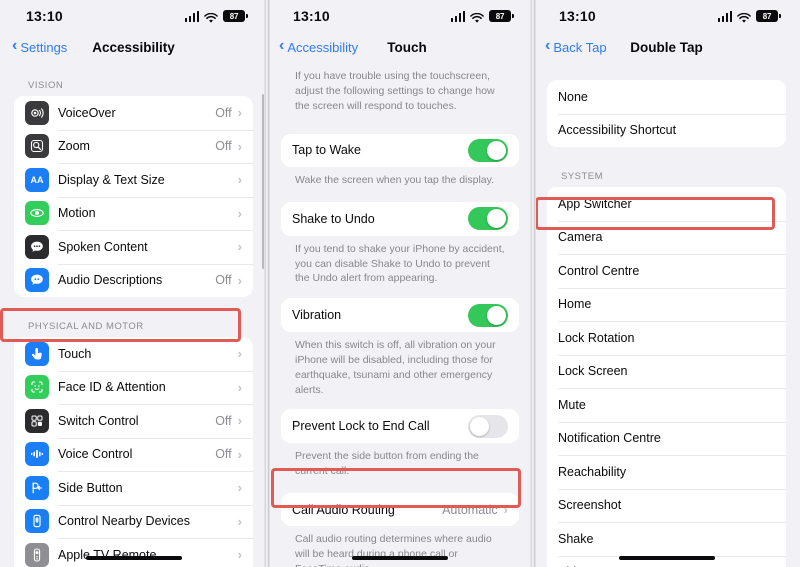 The width and height of the screenshot is (800, 567). Describe the element at coordinates (617, 130) in the screenshot. I see `list-item-label: Accessibility Shortcut` at that location.